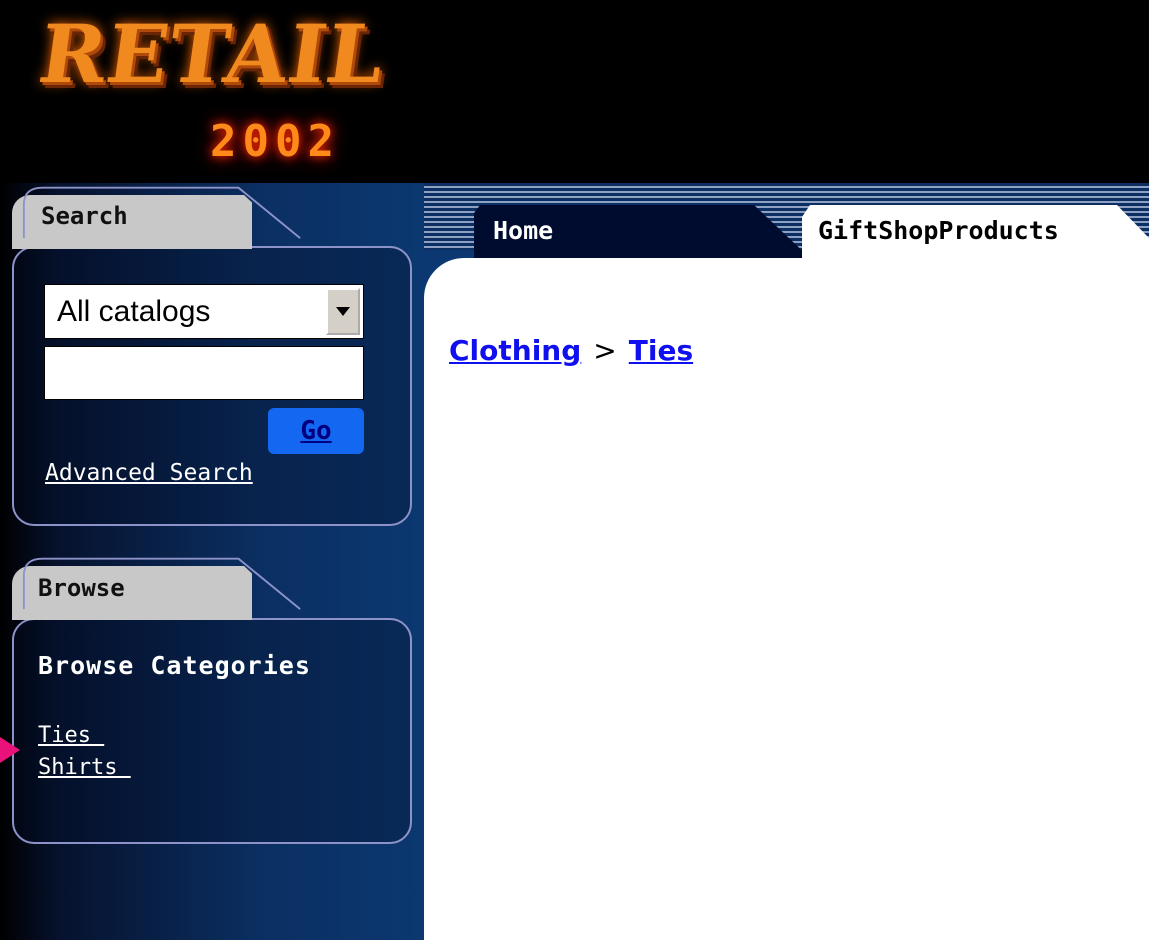 The image size is (1149, 940). What do you see at coordinates (204, 311) in the screenshot?
I see `catalog-select: All catalogs` at bounding box center [204, 311].